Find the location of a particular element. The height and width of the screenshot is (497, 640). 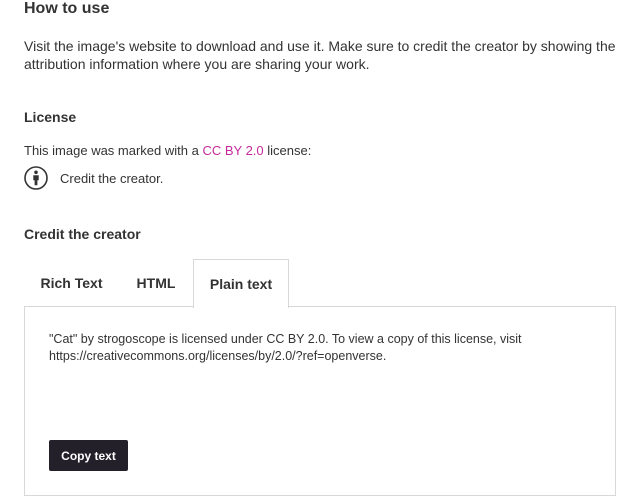

how-to-use-heading: How to use is located at coordinates (67, 8).